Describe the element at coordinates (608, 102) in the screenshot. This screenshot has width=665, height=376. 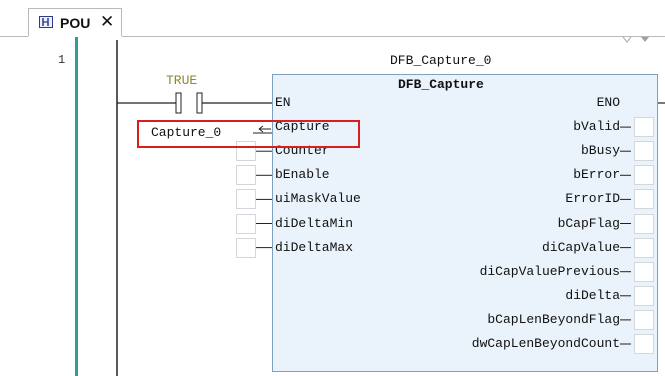
I see `fb-output-eno: ENO` at that location.